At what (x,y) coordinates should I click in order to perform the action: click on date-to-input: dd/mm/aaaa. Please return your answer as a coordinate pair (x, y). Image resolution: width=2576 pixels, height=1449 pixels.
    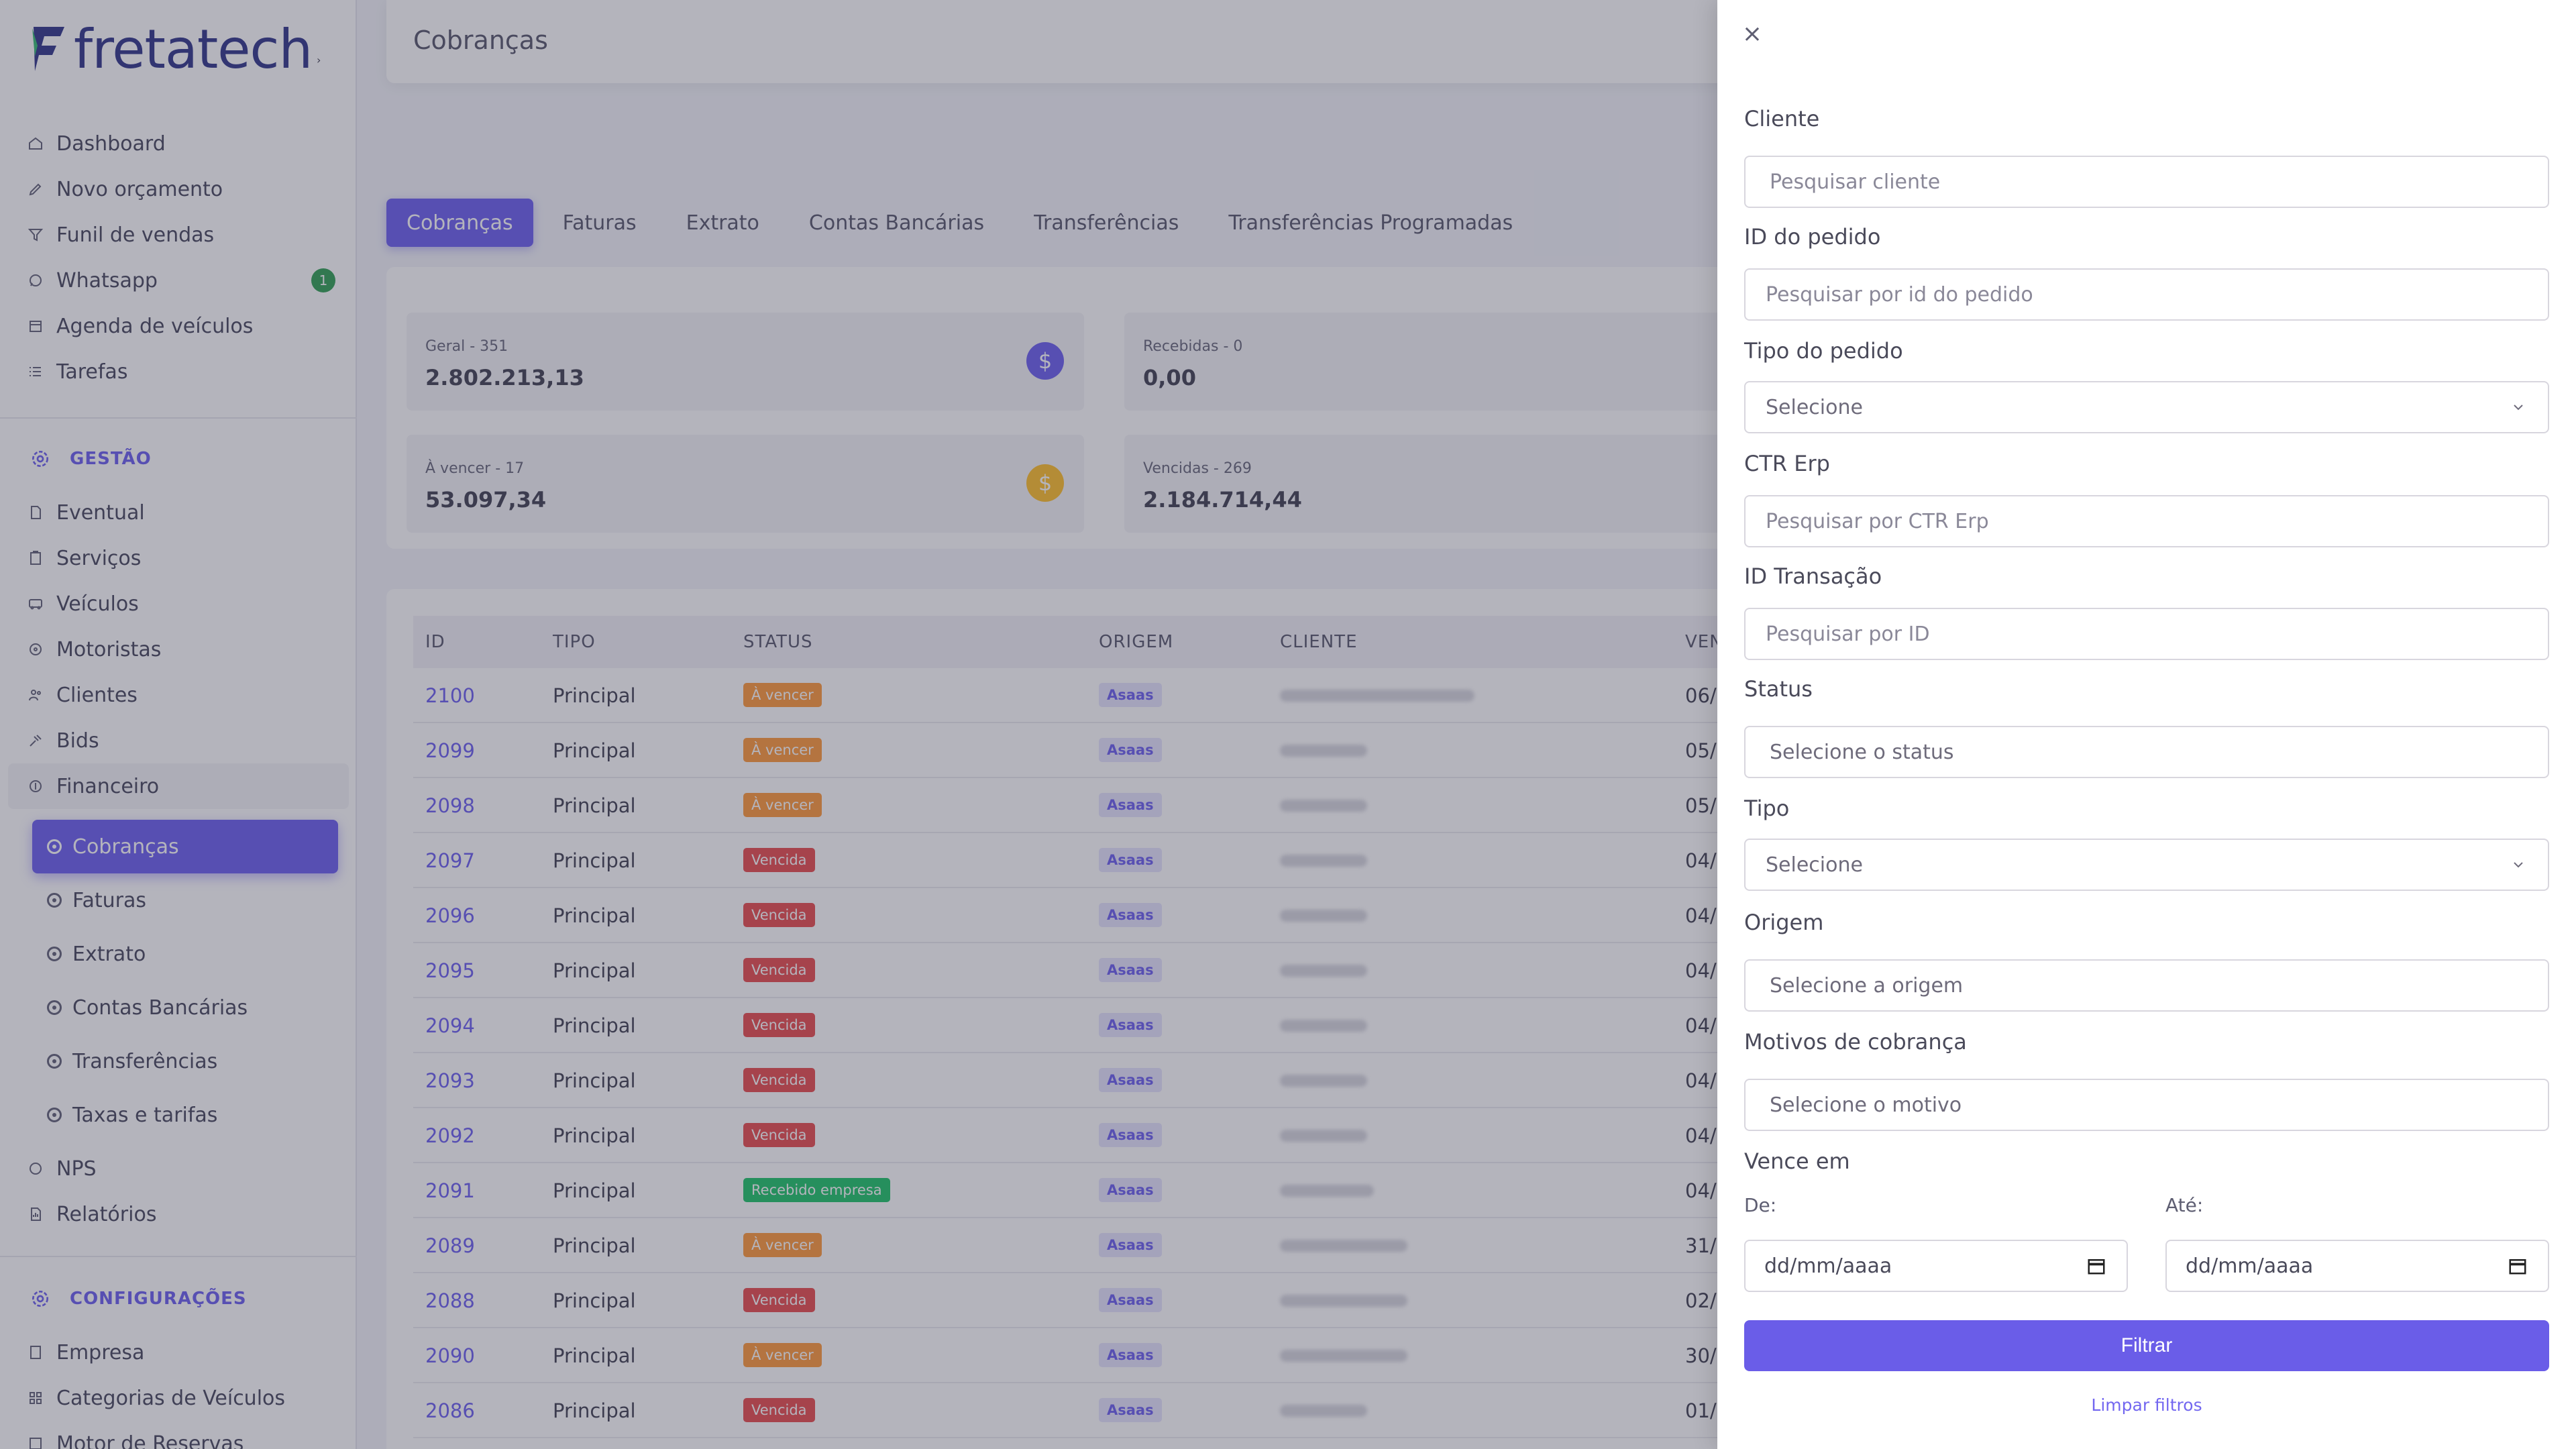
    Looking at the image, I should click on (2357, 1266).